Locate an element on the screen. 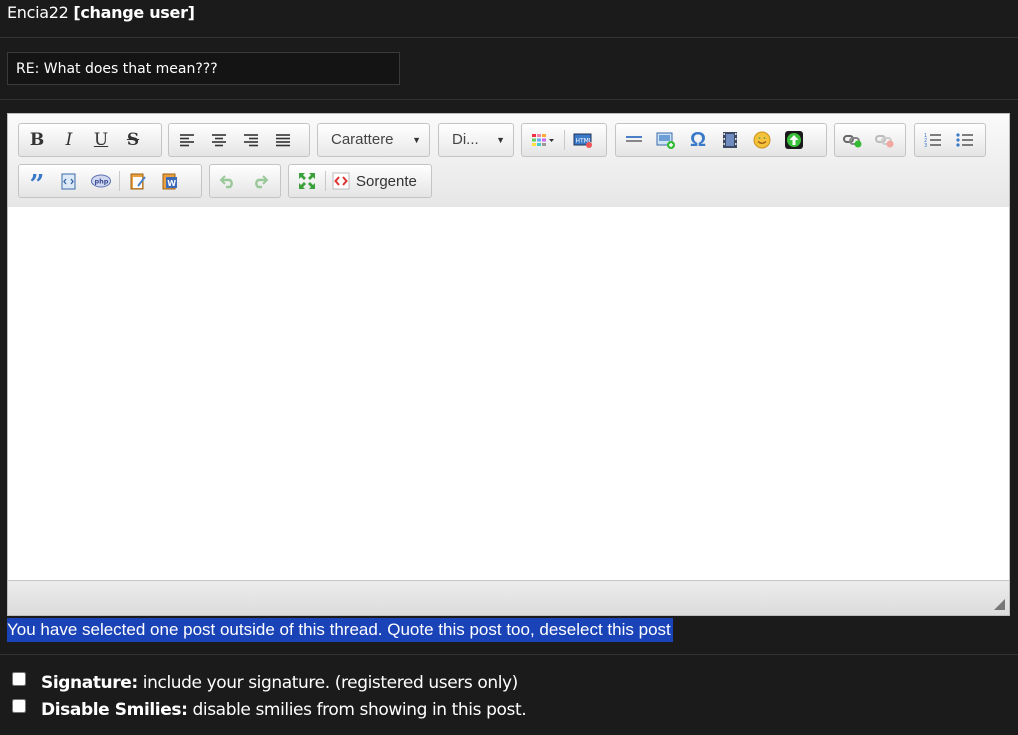  editor-status-bar is located at coordinates (508, 597).